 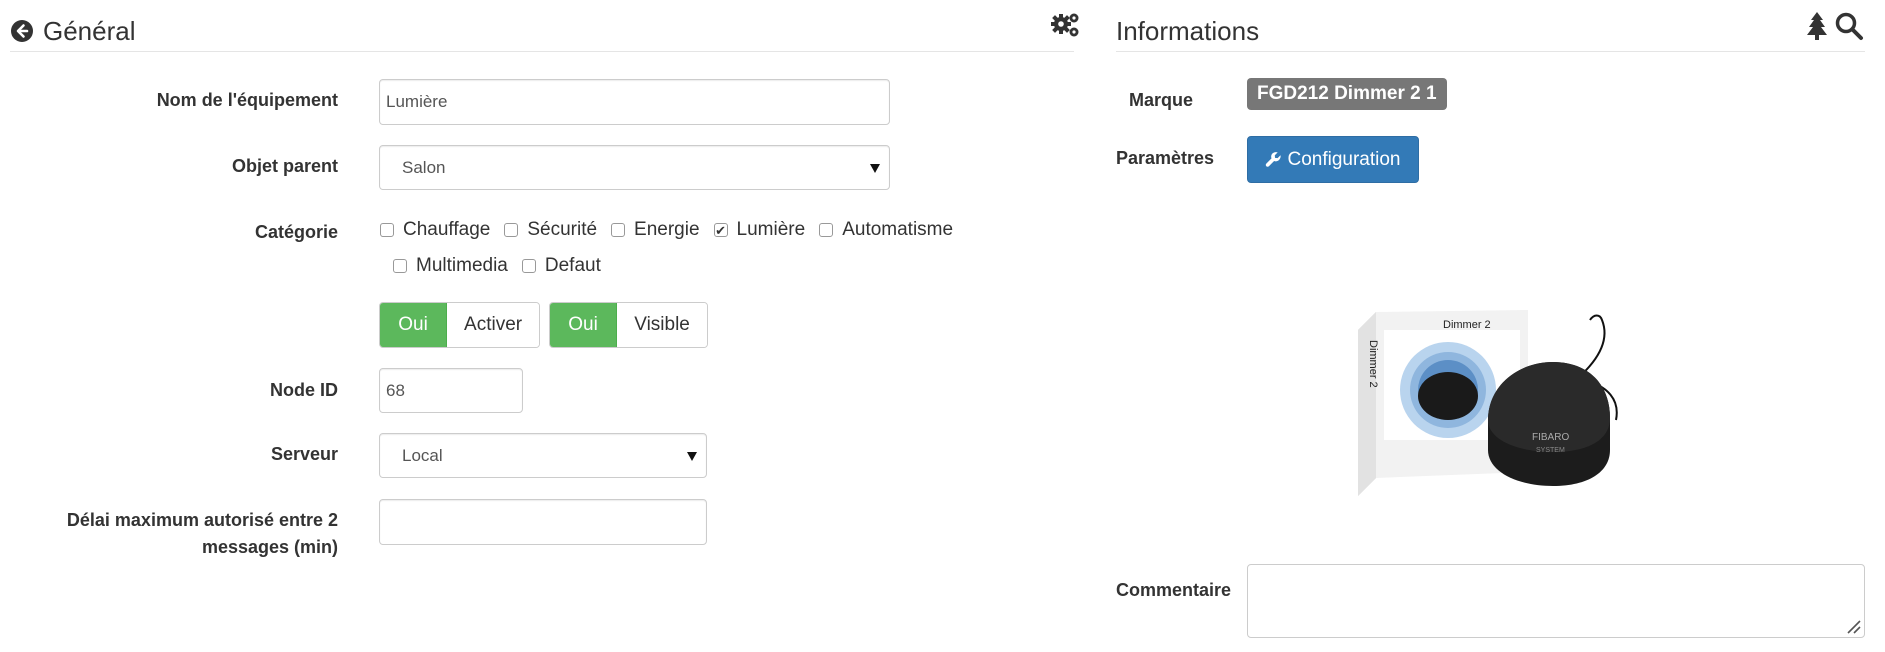 What do you see at coordinates (584, 325) in the screenshot?
I see `visible-toggle-on: Oui` at bounding box center [584, 325].